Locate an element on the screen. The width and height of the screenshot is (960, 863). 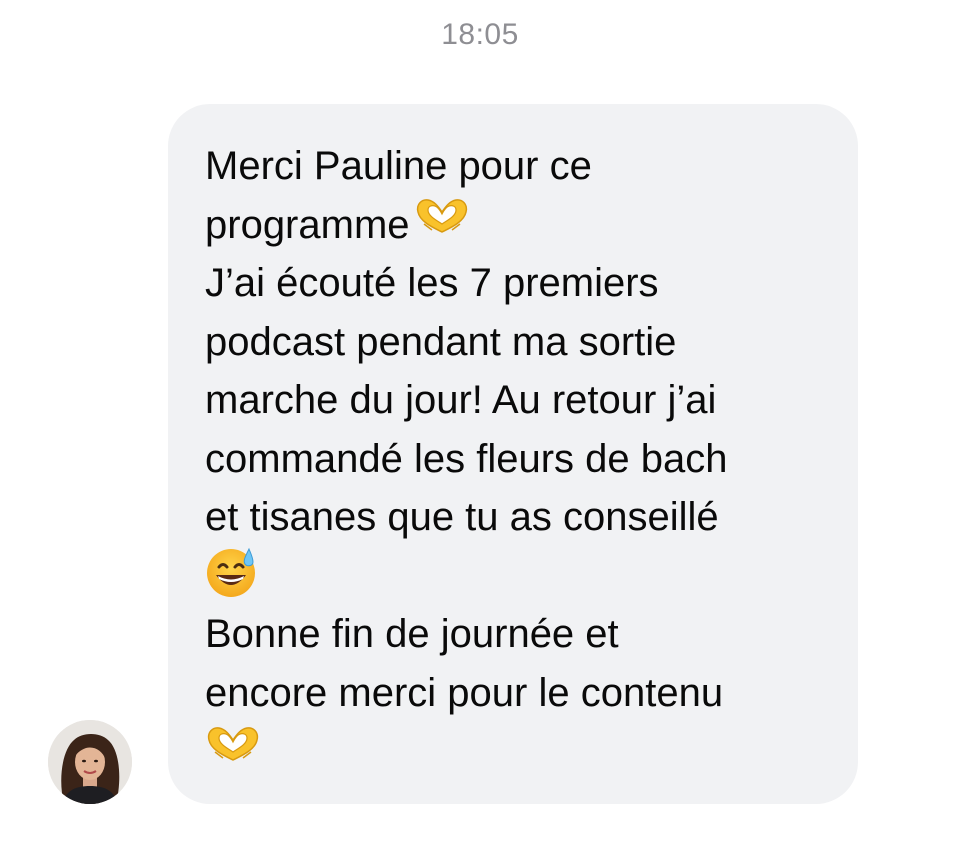
message-timestamp: 18:05 is located at coordinates (480, 34).